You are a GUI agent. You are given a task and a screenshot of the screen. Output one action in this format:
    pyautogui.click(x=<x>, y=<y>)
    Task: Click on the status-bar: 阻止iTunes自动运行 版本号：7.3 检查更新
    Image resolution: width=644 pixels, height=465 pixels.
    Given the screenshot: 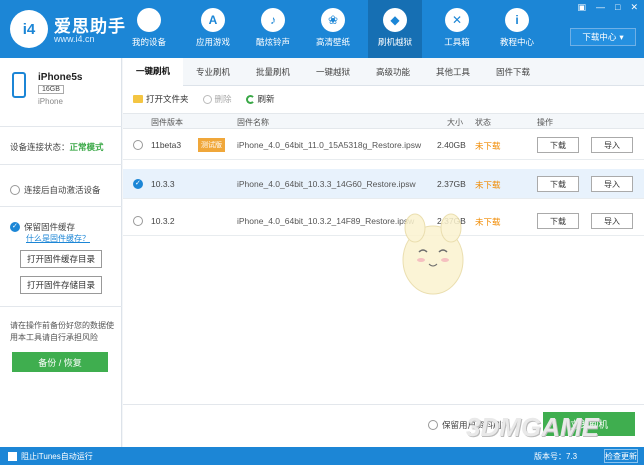 What is the action you would take?
    pyautogui.click(x=322, y=456)
    